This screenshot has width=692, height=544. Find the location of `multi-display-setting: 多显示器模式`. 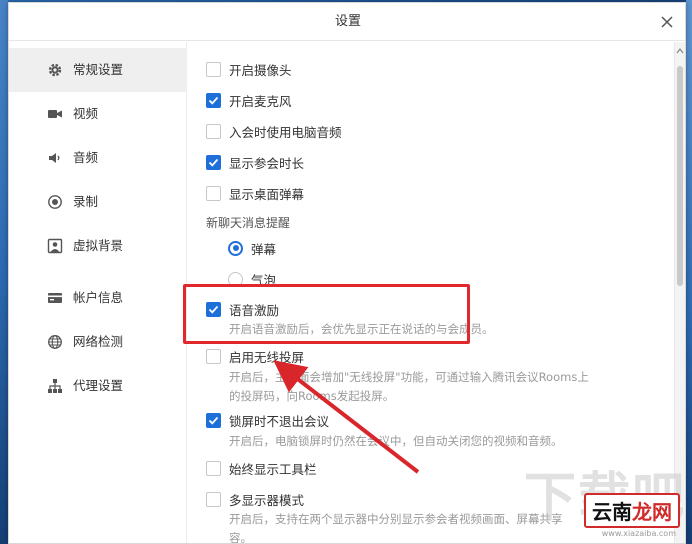

multi-display-setting: 多显示器模式 is located at coordinates (255, 499).